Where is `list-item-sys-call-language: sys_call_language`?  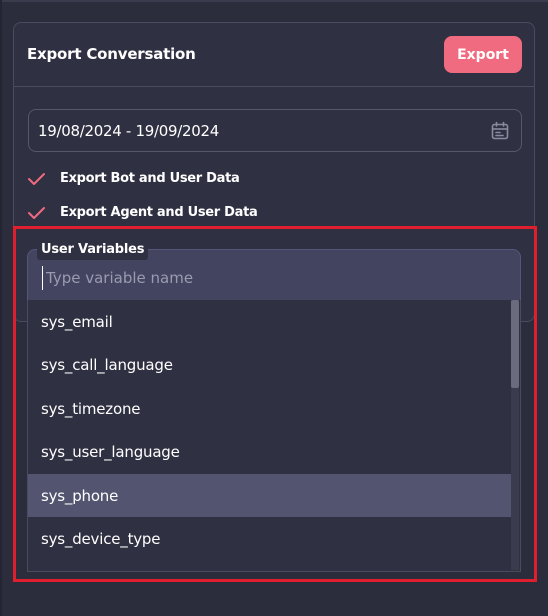 list-item-sys-call-language: sys_call_language is located at coordinates (270, 364).